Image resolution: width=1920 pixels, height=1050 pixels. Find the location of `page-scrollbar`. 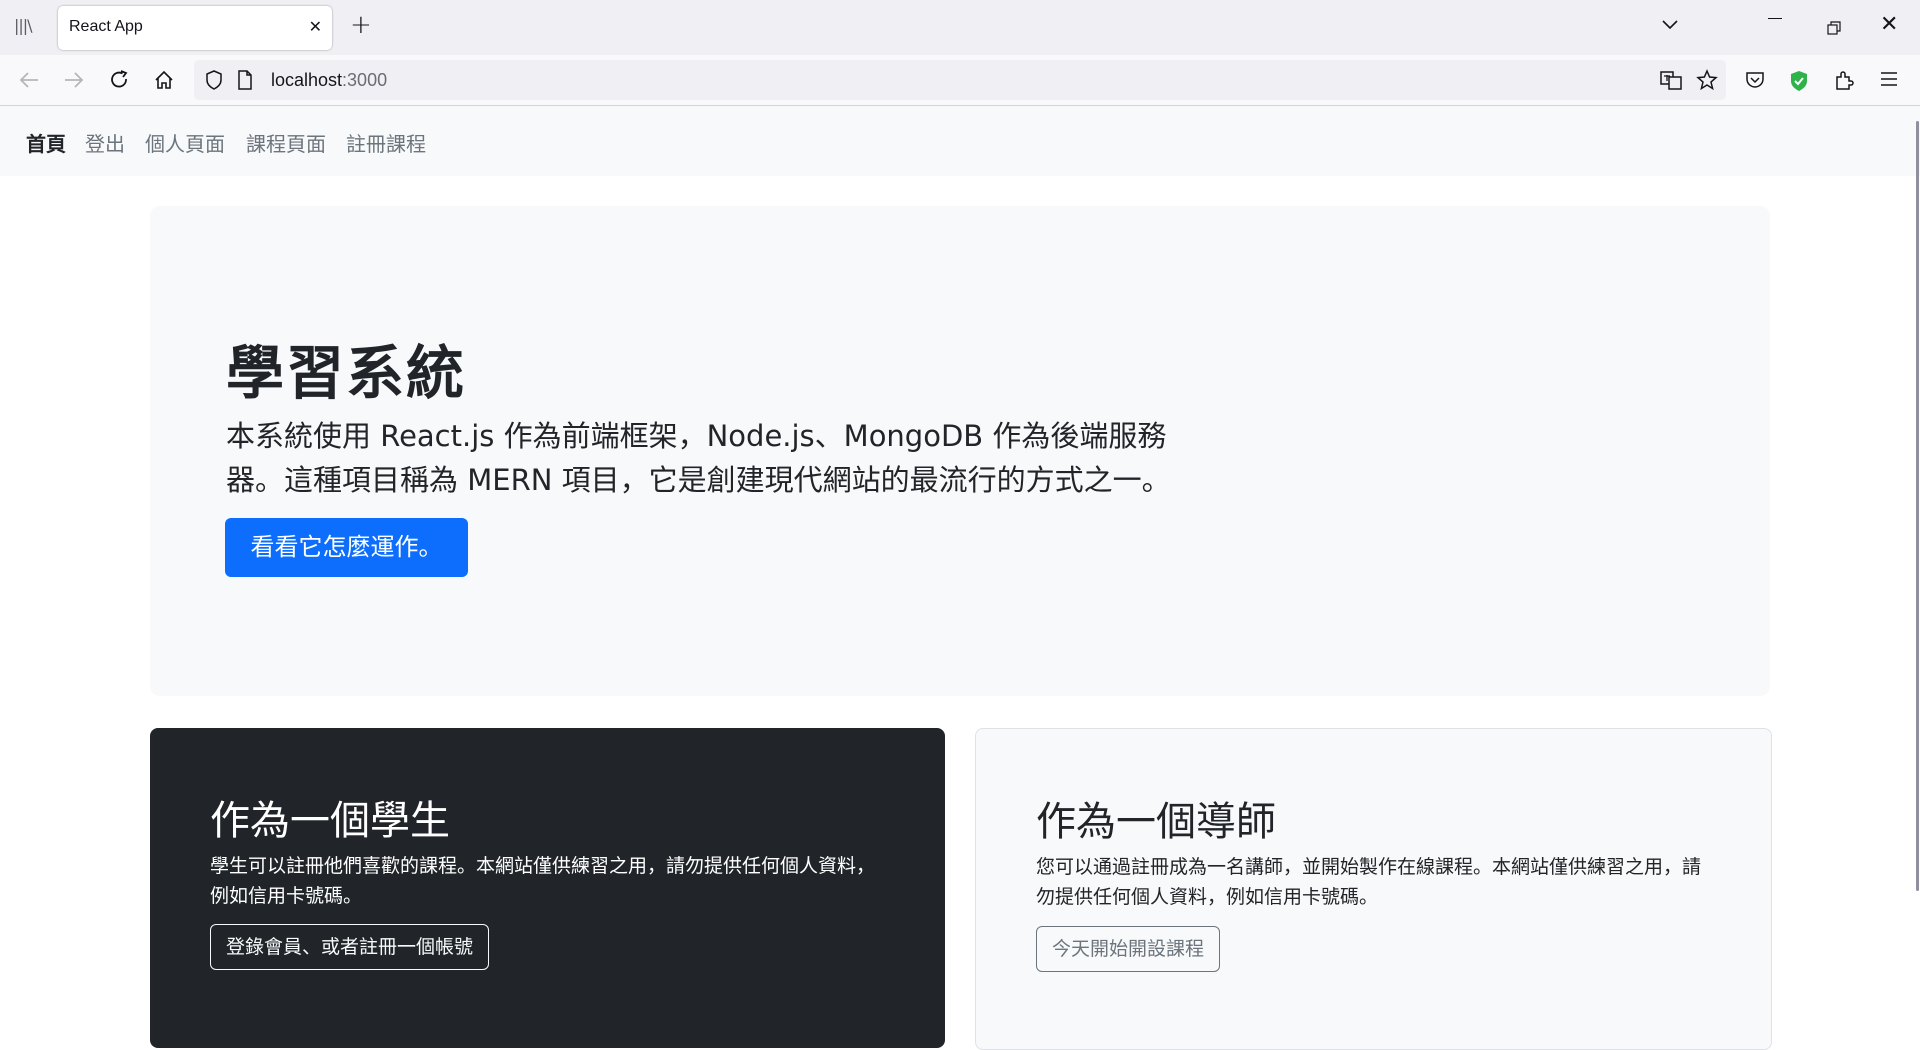

page-scrollbar is located at coordinates (1917, 563).